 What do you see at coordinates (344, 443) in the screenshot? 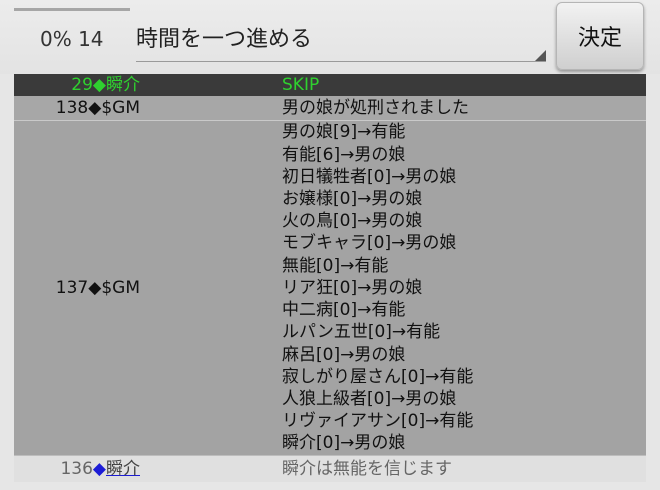
I see `vote-line: 瞬介[0]→男の娘` at bounding box center [344, 443].